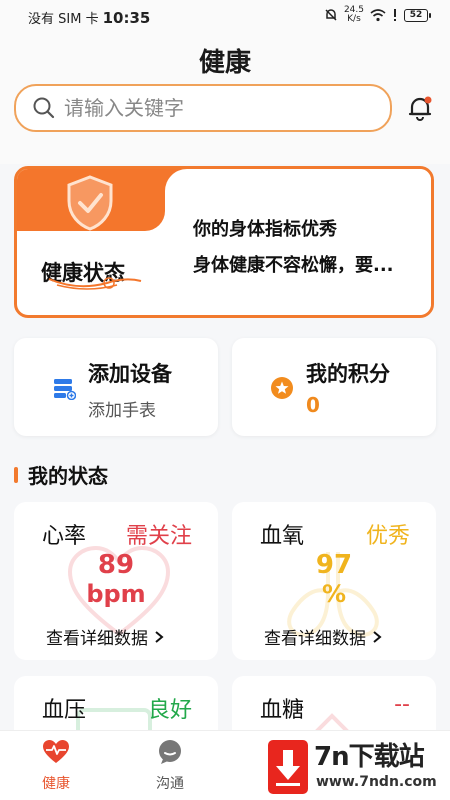  What do you see at coordinates (56, 766) in the screenshot?
I see `tab-health: 健康` at bounding box center [56, 766].